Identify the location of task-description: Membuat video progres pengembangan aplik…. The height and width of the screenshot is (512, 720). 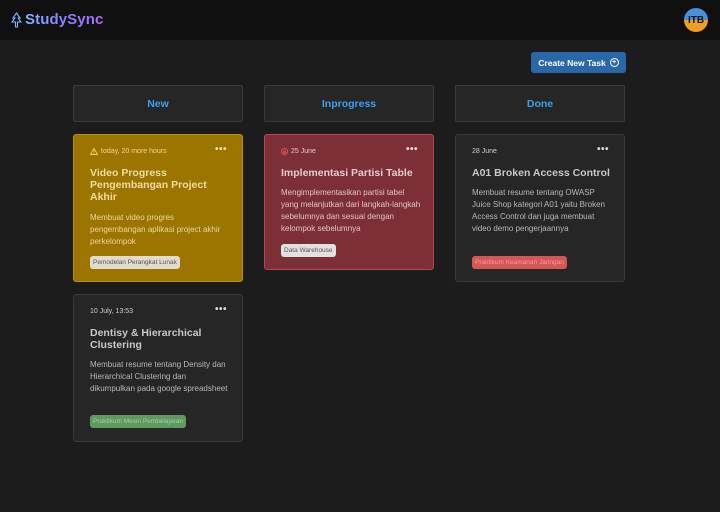
(155, 229).